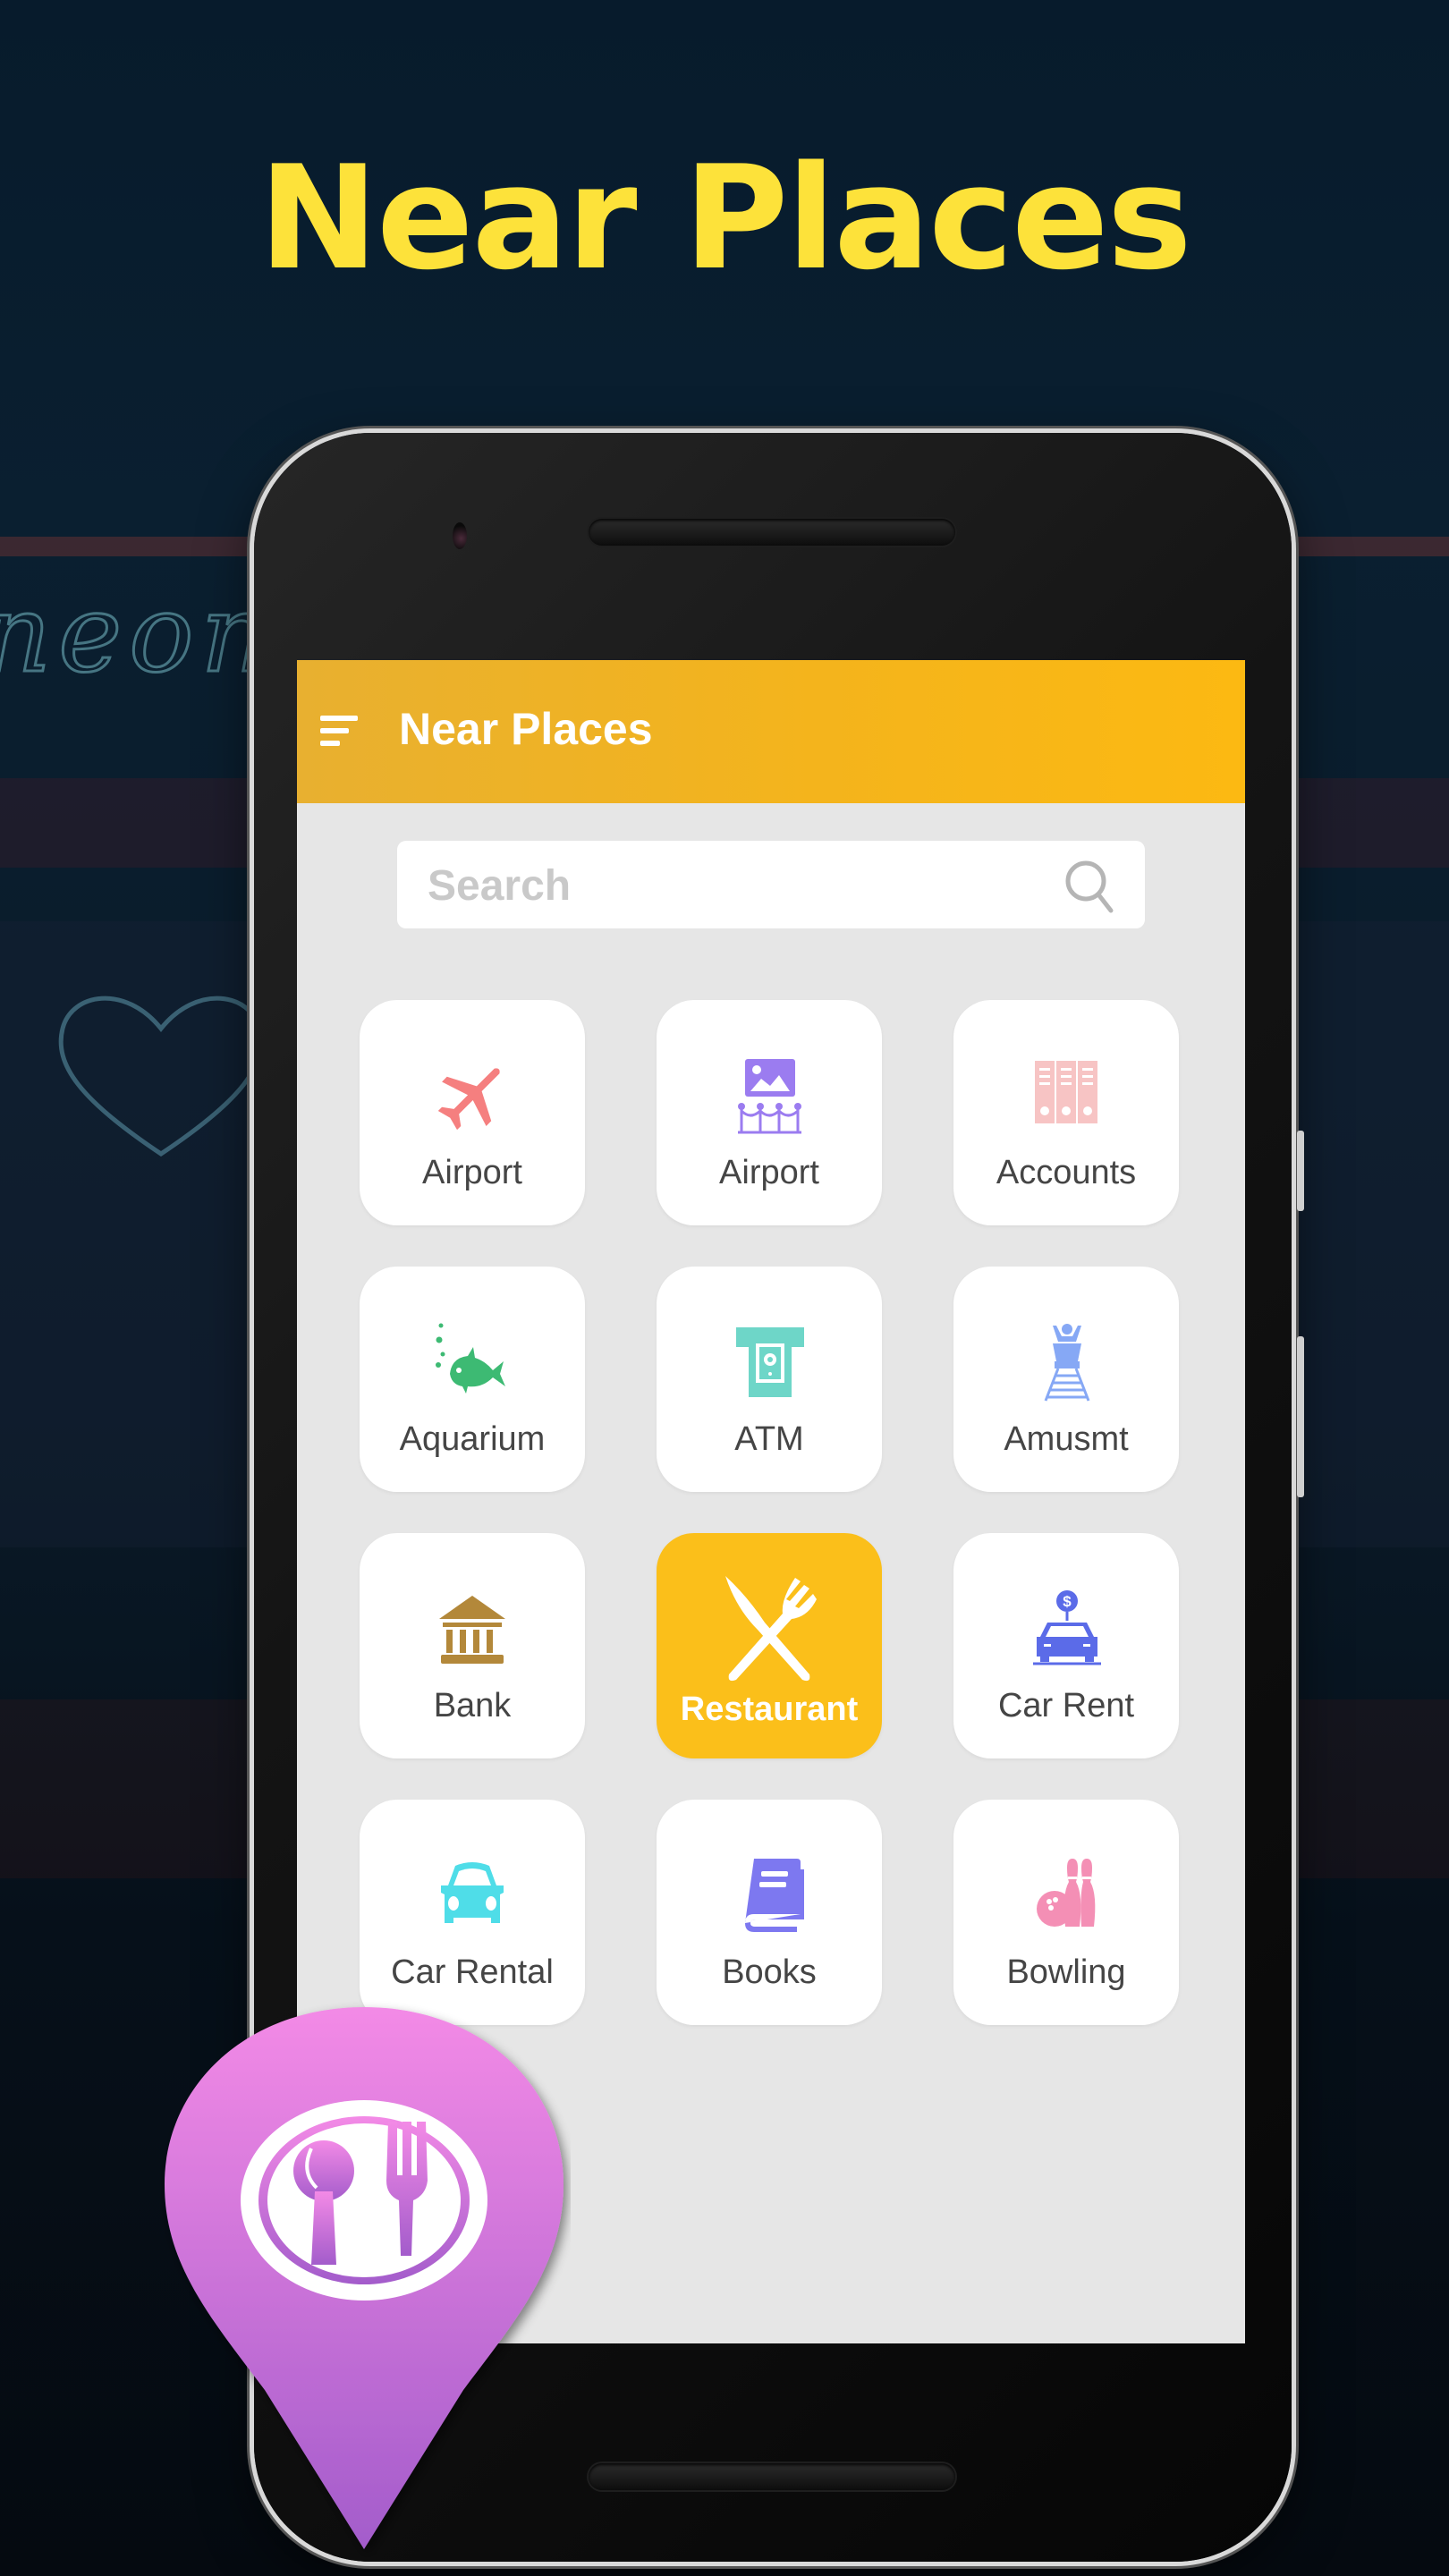  What do you see at coordinates (1066, 1439) in the screenshot?
I see `category-label: Amusmt` at bounding box center [1066, 1439].